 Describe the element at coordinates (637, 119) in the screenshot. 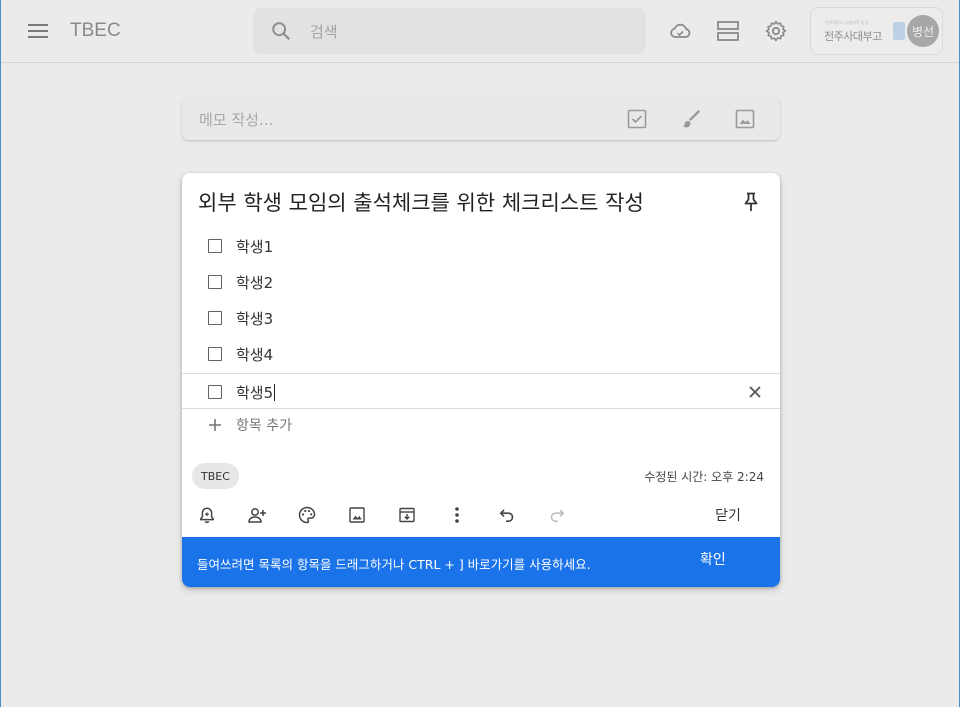

I see `new-list-icon` at that location.